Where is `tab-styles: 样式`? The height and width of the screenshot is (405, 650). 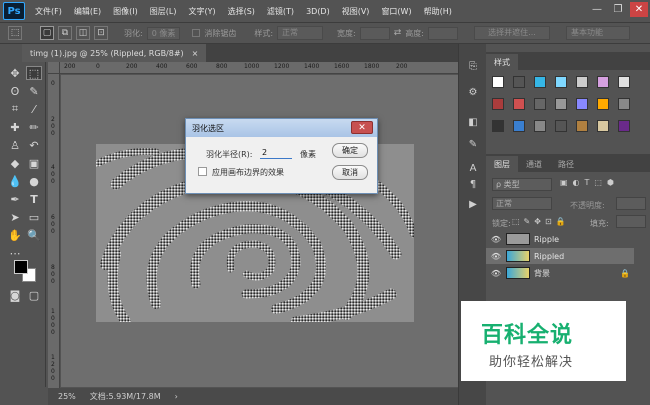
tab-styles: 样式 is located at coordinates (502, 62).